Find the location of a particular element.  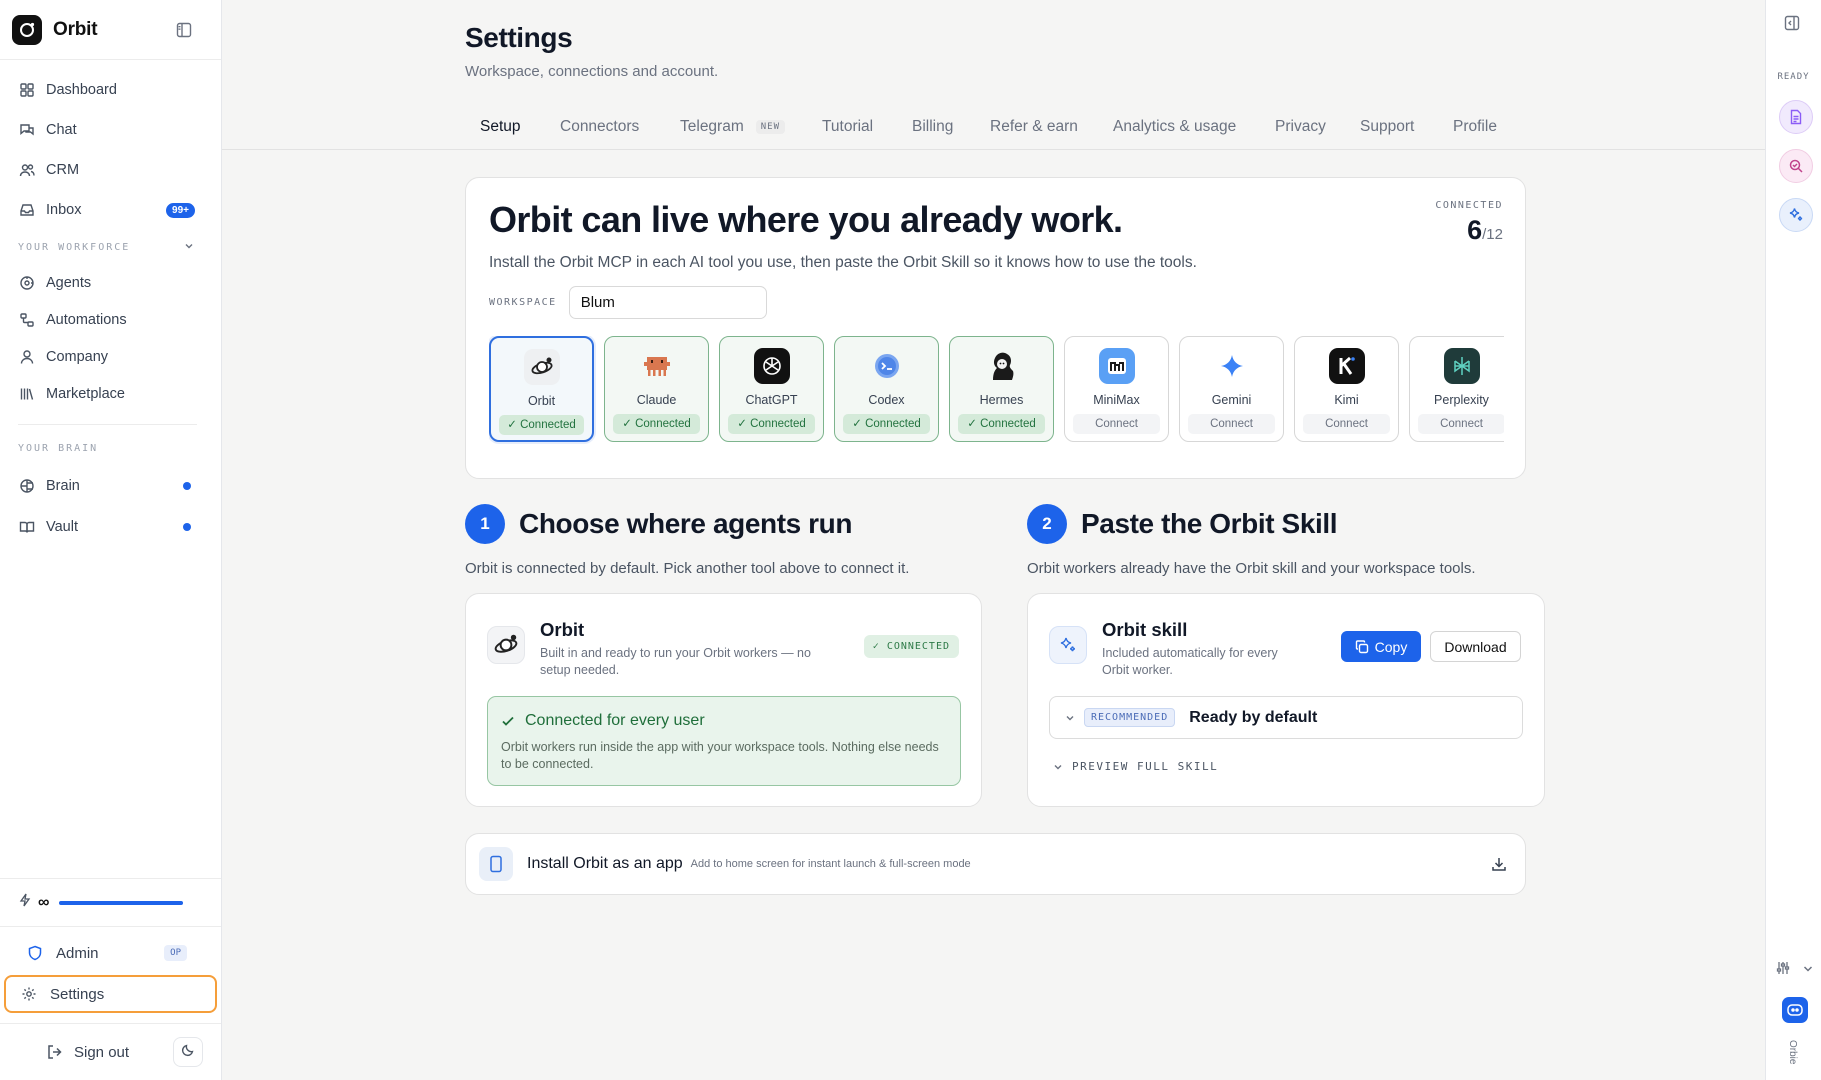

settings-link: Settings is located at coordinates (110, 994).